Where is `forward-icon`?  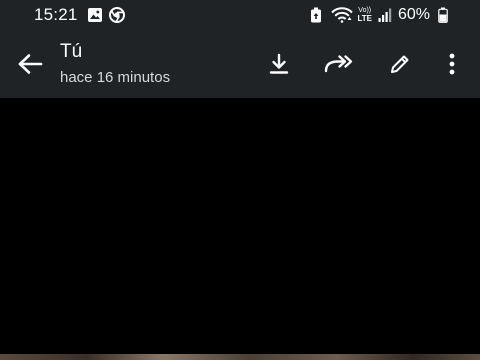
forward-icon is located at coordinates (338, 64).